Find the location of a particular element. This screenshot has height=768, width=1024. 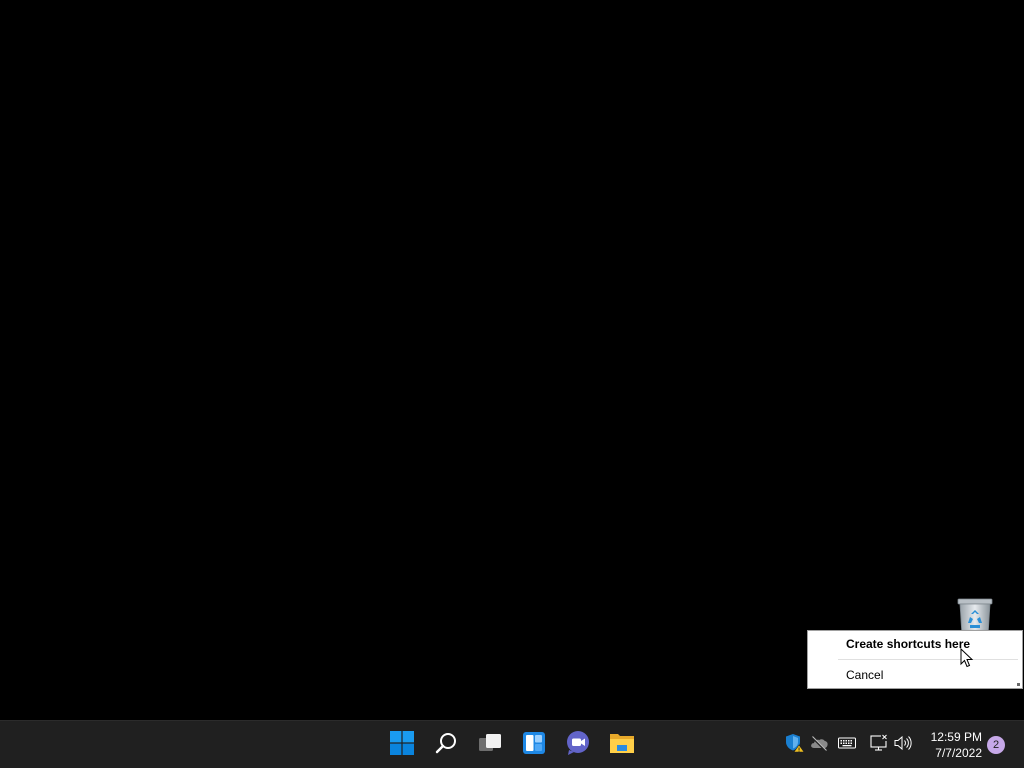

chat-button is located at coordinates (578, 745).